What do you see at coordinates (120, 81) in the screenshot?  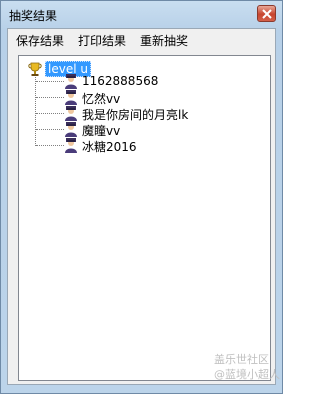 I see `winner-name: 1162888568` at bounding box center [120, 81].